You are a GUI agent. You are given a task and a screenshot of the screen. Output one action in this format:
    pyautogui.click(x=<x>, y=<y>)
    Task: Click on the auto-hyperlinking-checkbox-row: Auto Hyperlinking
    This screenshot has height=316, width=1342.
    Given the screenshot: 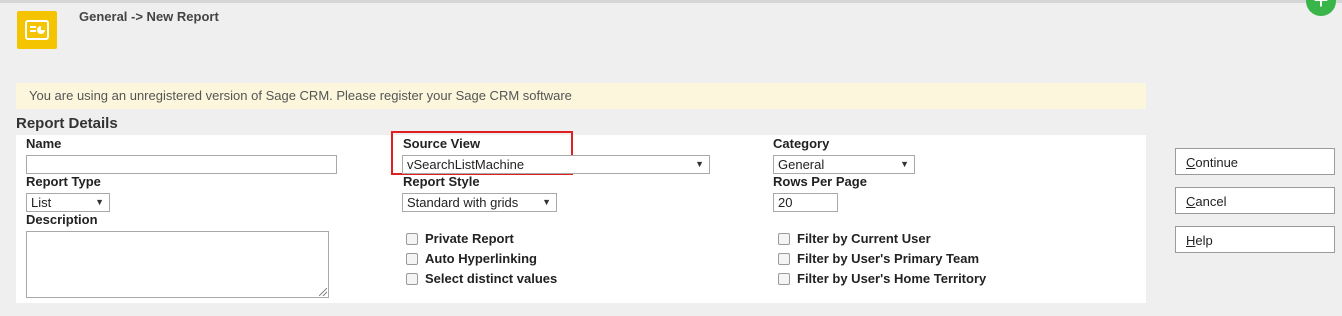 What is the action you would take?
    pyautogui.click(x=471, y=258)
    